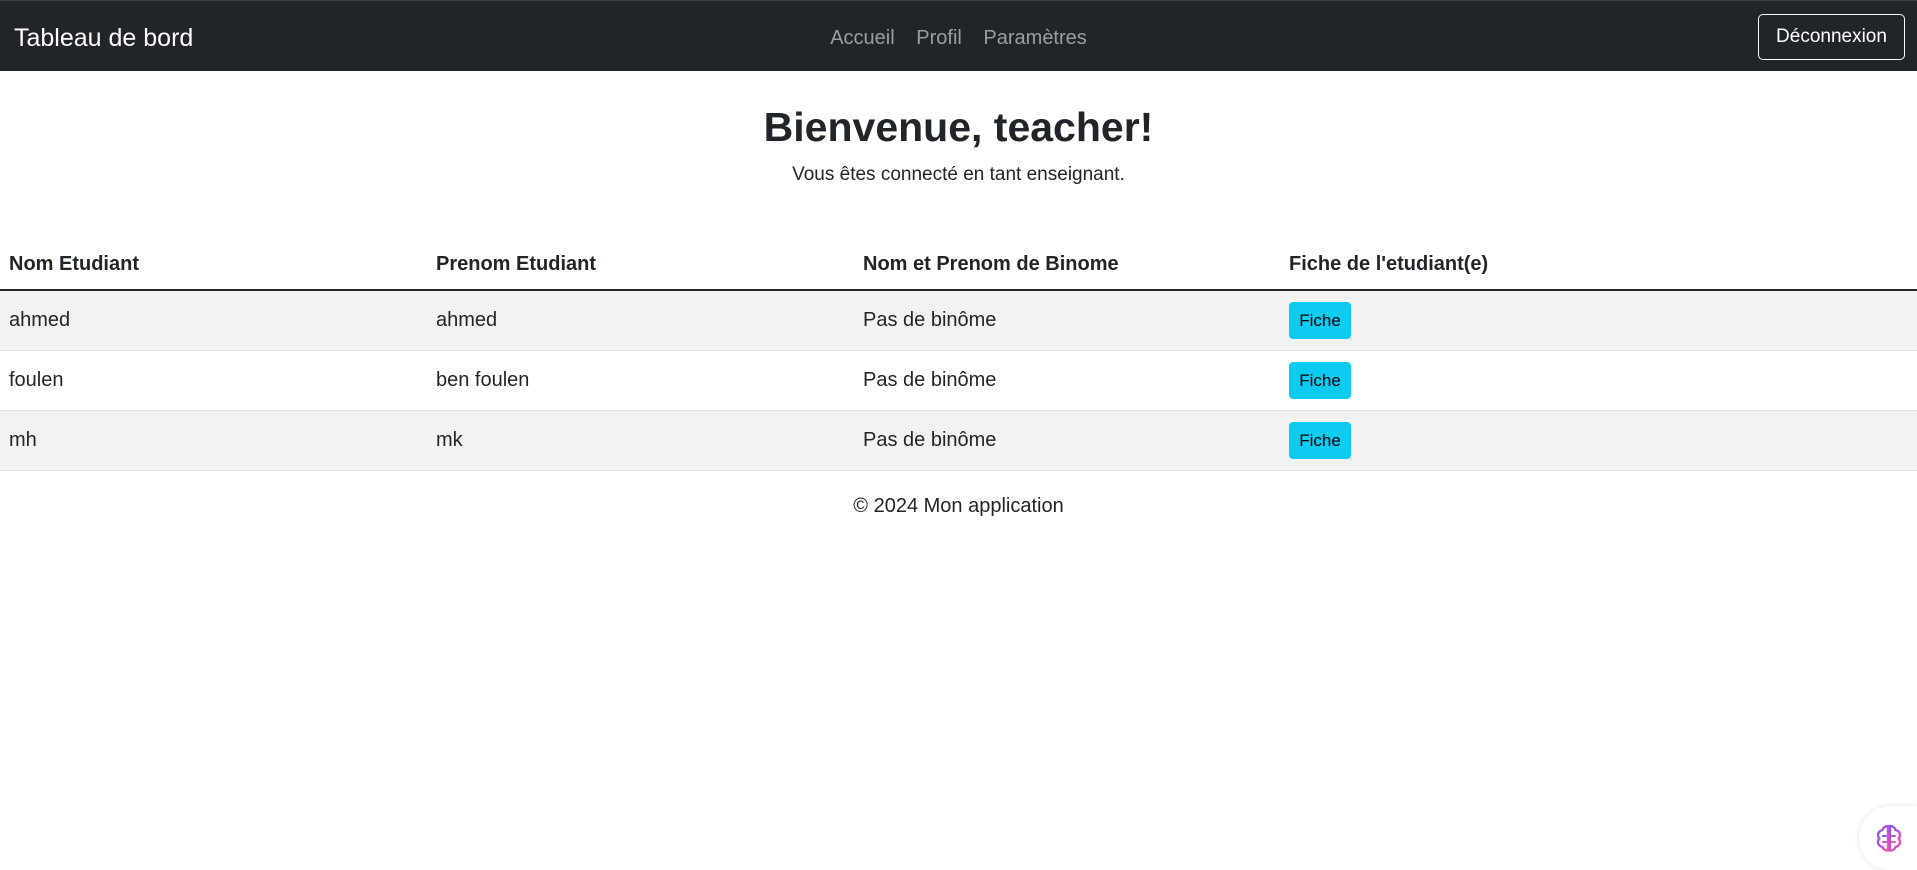 The image size is (1917, 870). What do you see at coordinates (958, 174) in the screenshot?
I see `page-subtitle: Vous êtes connecté en tant enseignant.` at bounding box center [958, 174].